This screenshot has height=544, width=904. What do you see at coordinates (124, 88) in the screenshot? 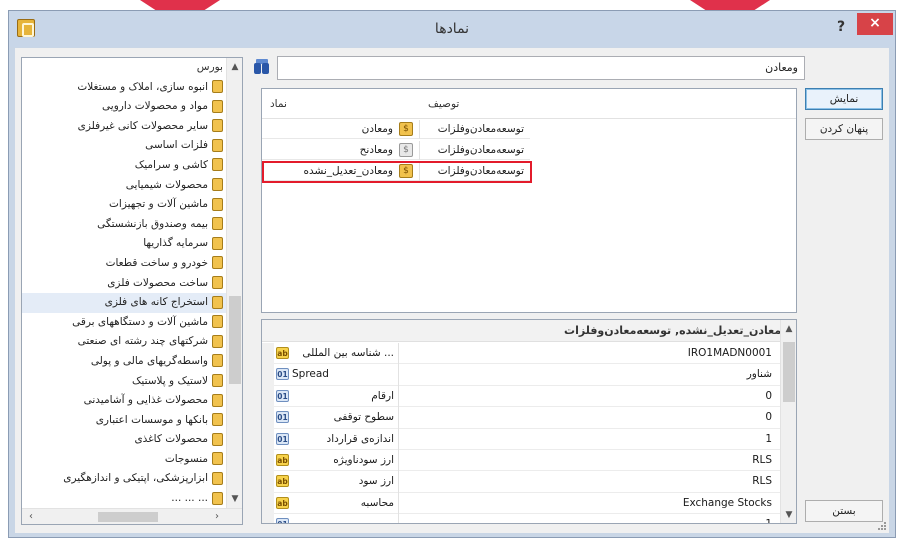
I see `tree-item: انبوه سازی، املاک و مستغلات` at bounding box center [124, 88].